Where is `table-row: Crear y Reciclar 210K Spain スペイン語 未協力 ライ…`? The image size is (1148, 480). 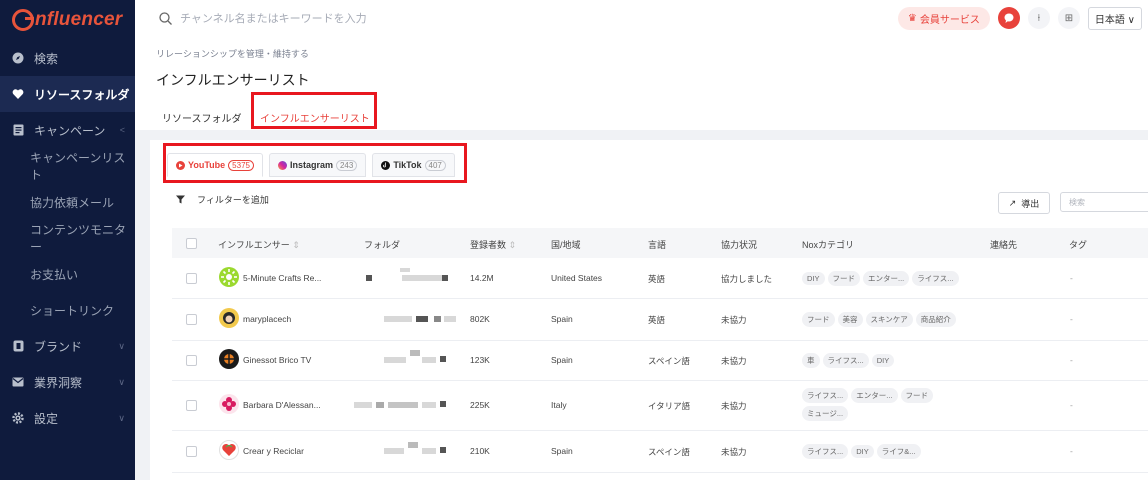 table-row: Crear y Reciclar 210K Spain スペイン語 未協力 ライ… is located at coordinates (660, 451).